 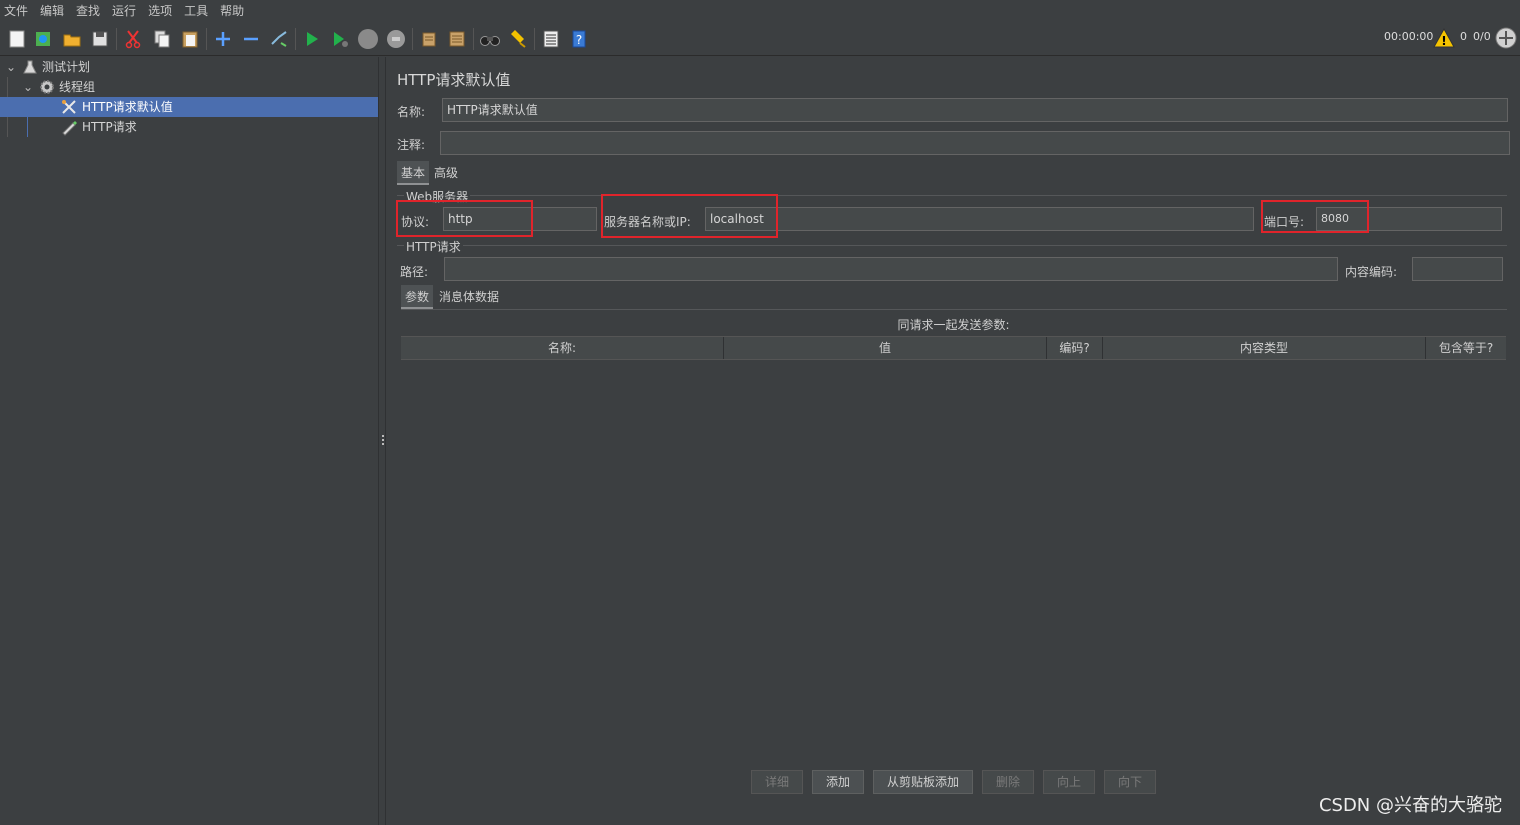 What do you see at coordinates (760, 11) in the screenshot?
I see `menu-bar: 文件 编辑 查找 运行 选项 工具 帮助` at bounding box center [760, 11].